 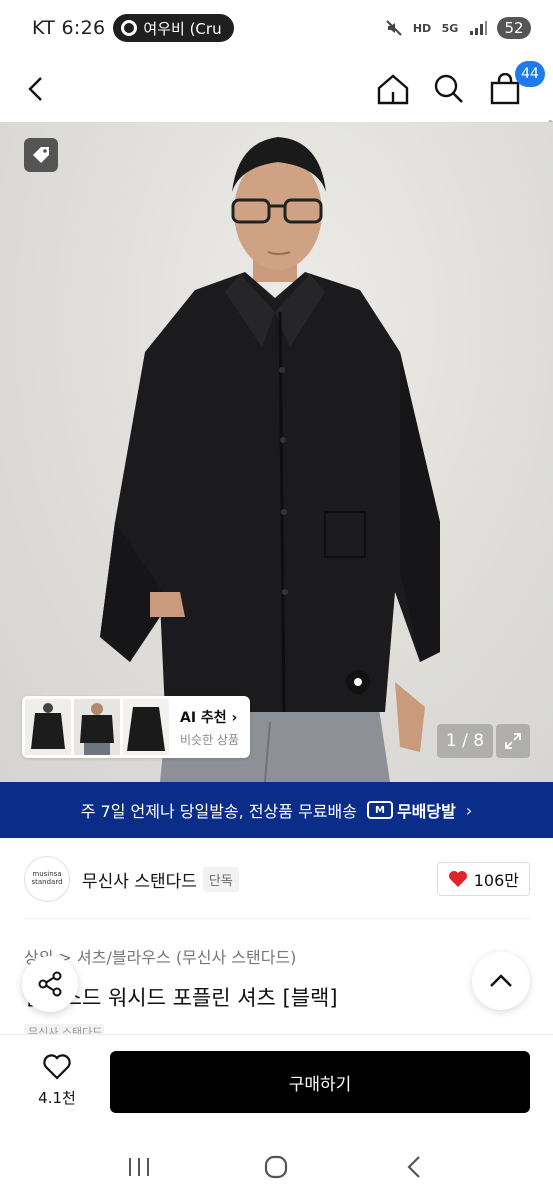 I want to click on delivery-truck-icon: M, so click(x=379, y=810).